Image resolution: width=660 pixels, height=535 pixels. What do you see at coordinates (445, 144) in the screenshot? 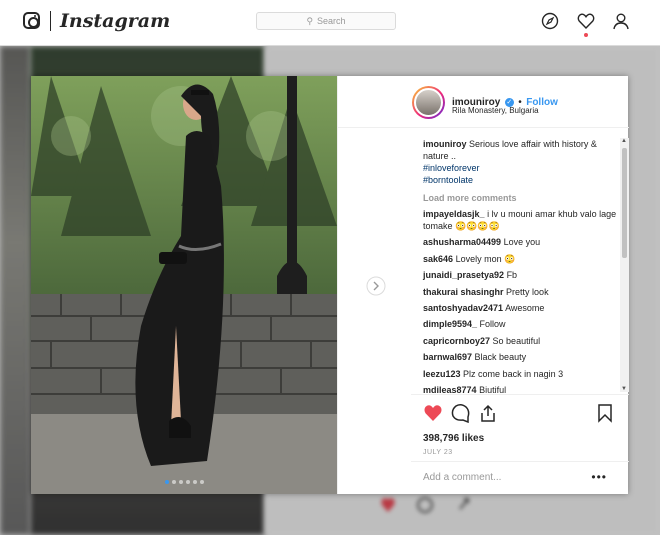
I see `caption-username: imouniroy` at bounding box center [445, 144].